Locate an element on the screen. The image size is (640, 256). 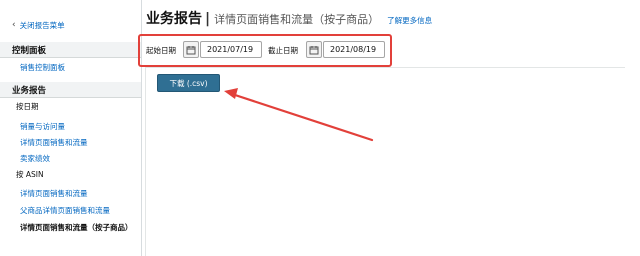
sidebar-item-detail-page-sales-by-date: 详情页面销售和流量 is located at coordinates (54, 143).